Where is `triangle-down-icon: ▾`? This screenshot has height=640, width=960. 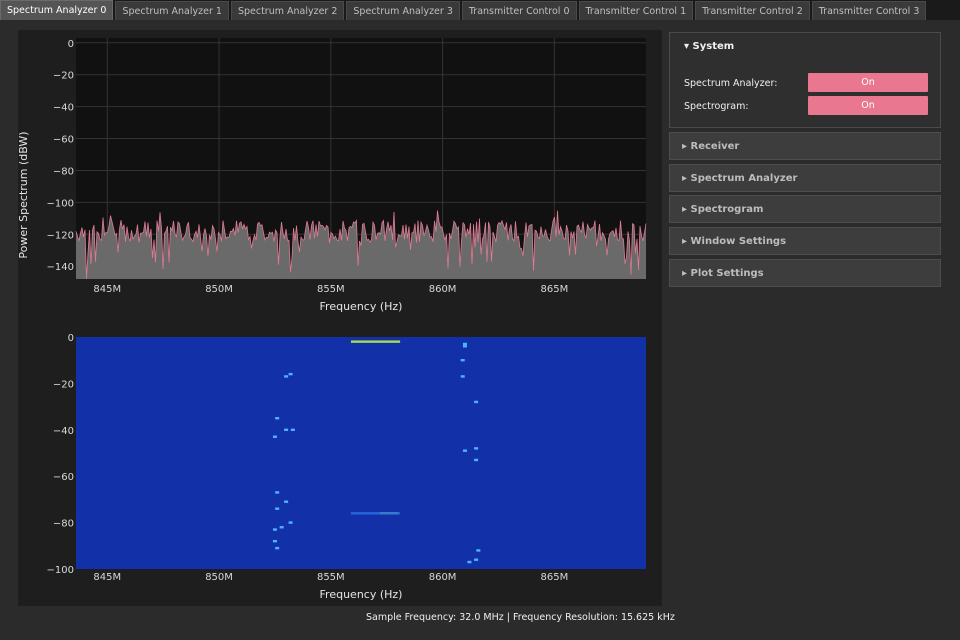
triangle-down-icon: ▾ is located at coordinates (687, 46).